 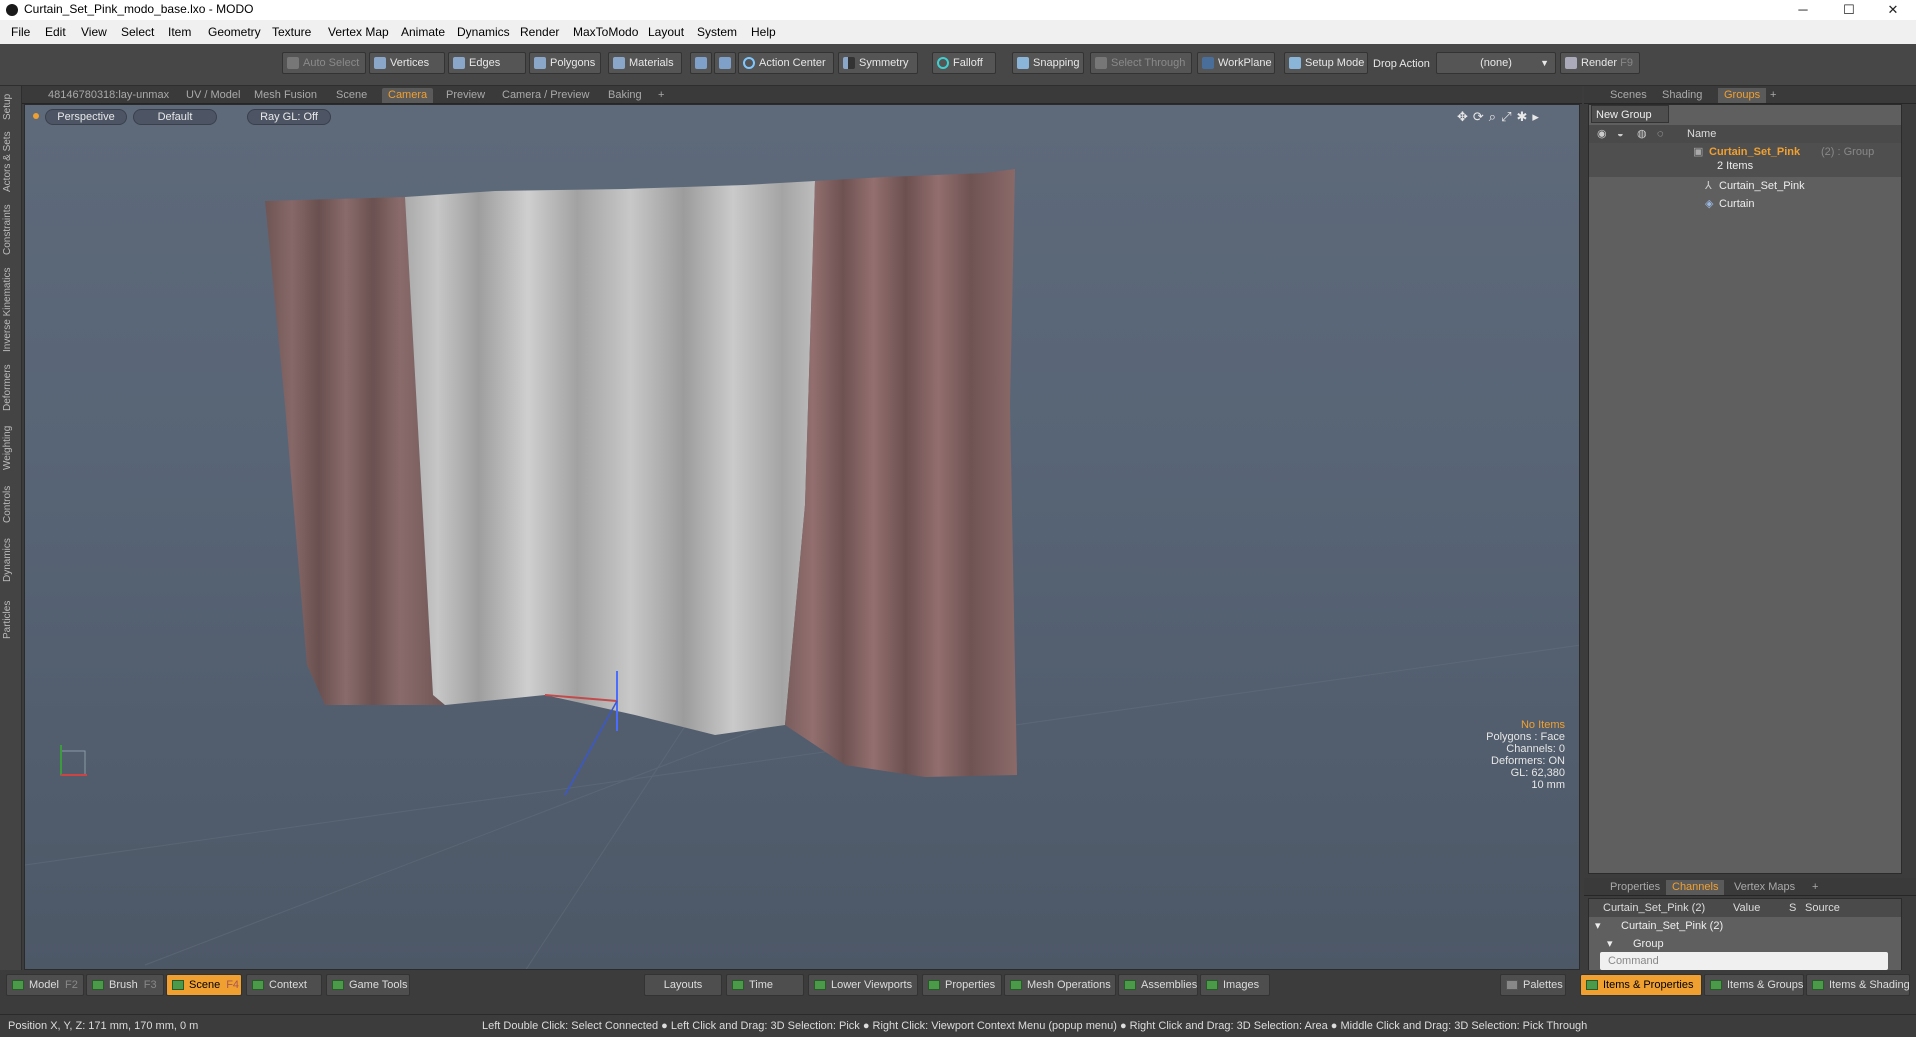 What do you see at coordinates (765, 985) in the screenshot?
I see `time-button: Time` at bounding box center [765, 985].